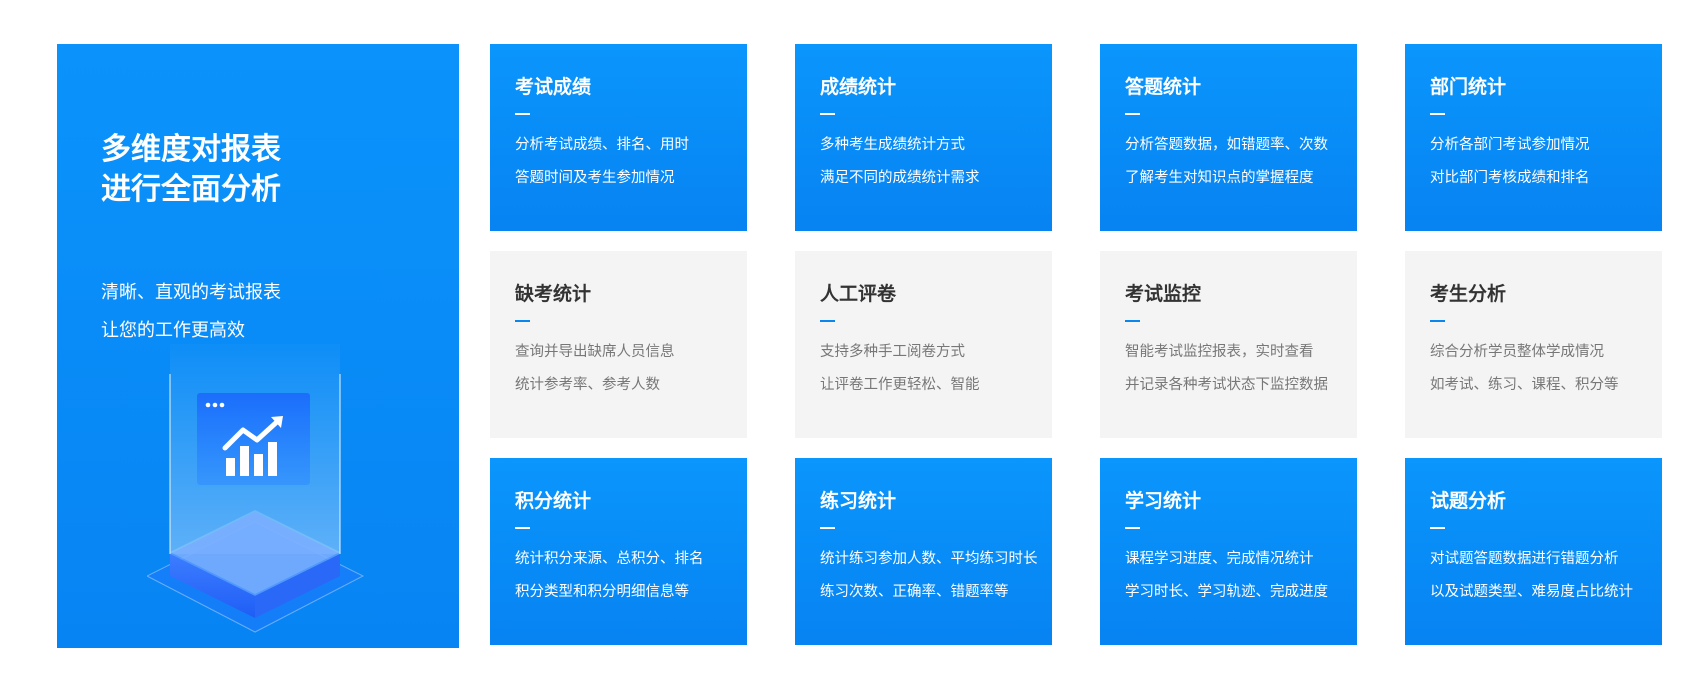 The image size is (1684, 683). I want to click on card-title: 学习统计, so click(1163, 501).